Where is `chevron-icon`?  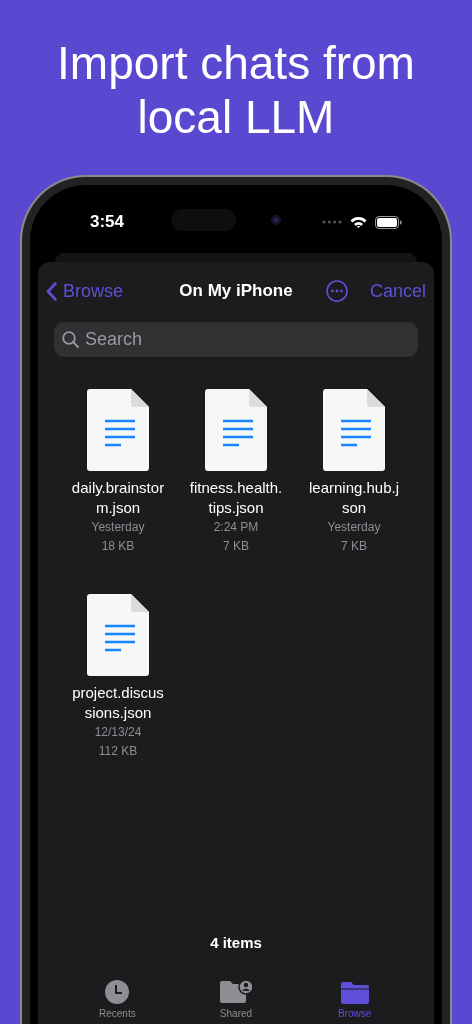 chevron-icon is located at coordinates (51, 291).